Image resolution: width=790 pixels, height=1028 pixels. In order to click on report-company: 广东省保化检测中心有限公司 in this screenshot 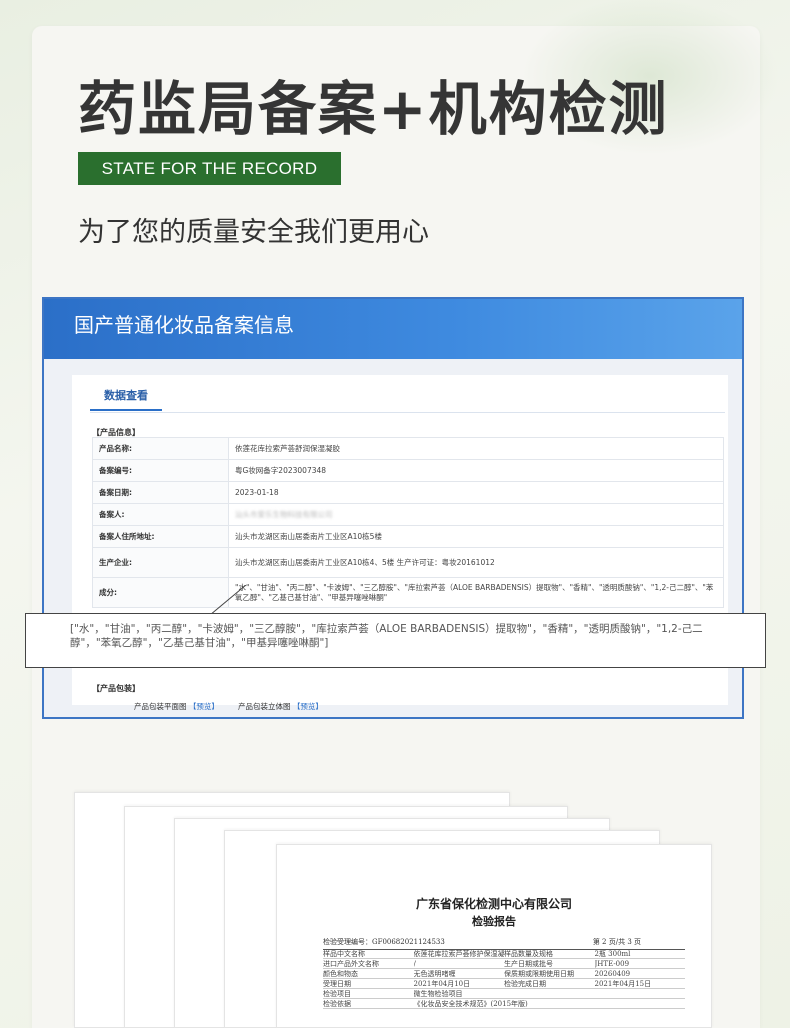, I will do `click(493, 904)`.